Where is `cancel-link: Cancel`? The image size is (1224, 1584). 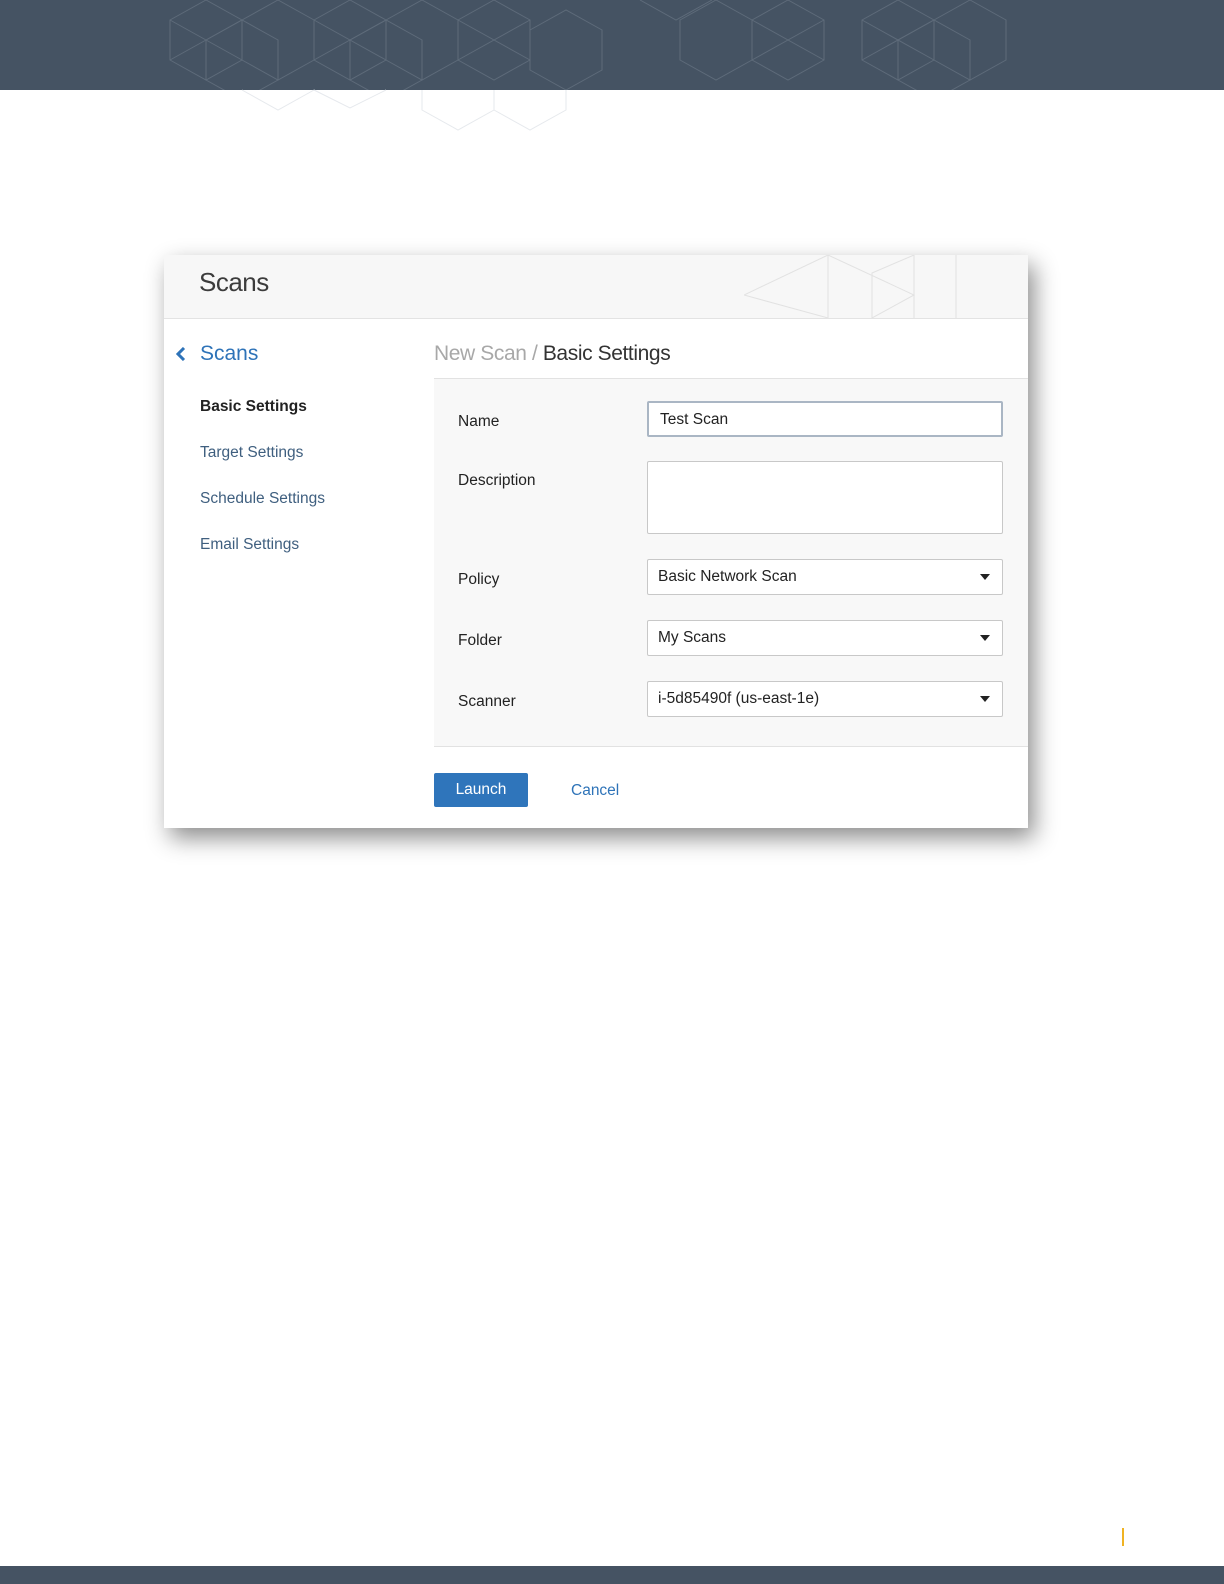 cancel-link: Cancel is located at coordinates (595, 791).